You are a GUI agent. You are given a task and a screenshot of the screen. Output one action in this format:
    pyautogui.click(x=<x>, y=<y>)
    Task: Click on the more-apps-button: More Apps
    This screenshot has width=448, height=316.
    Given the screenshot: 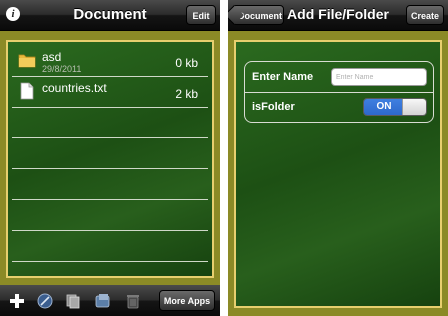 What is the action you would take?
    pyautogui.click(x=187, y=300)
    